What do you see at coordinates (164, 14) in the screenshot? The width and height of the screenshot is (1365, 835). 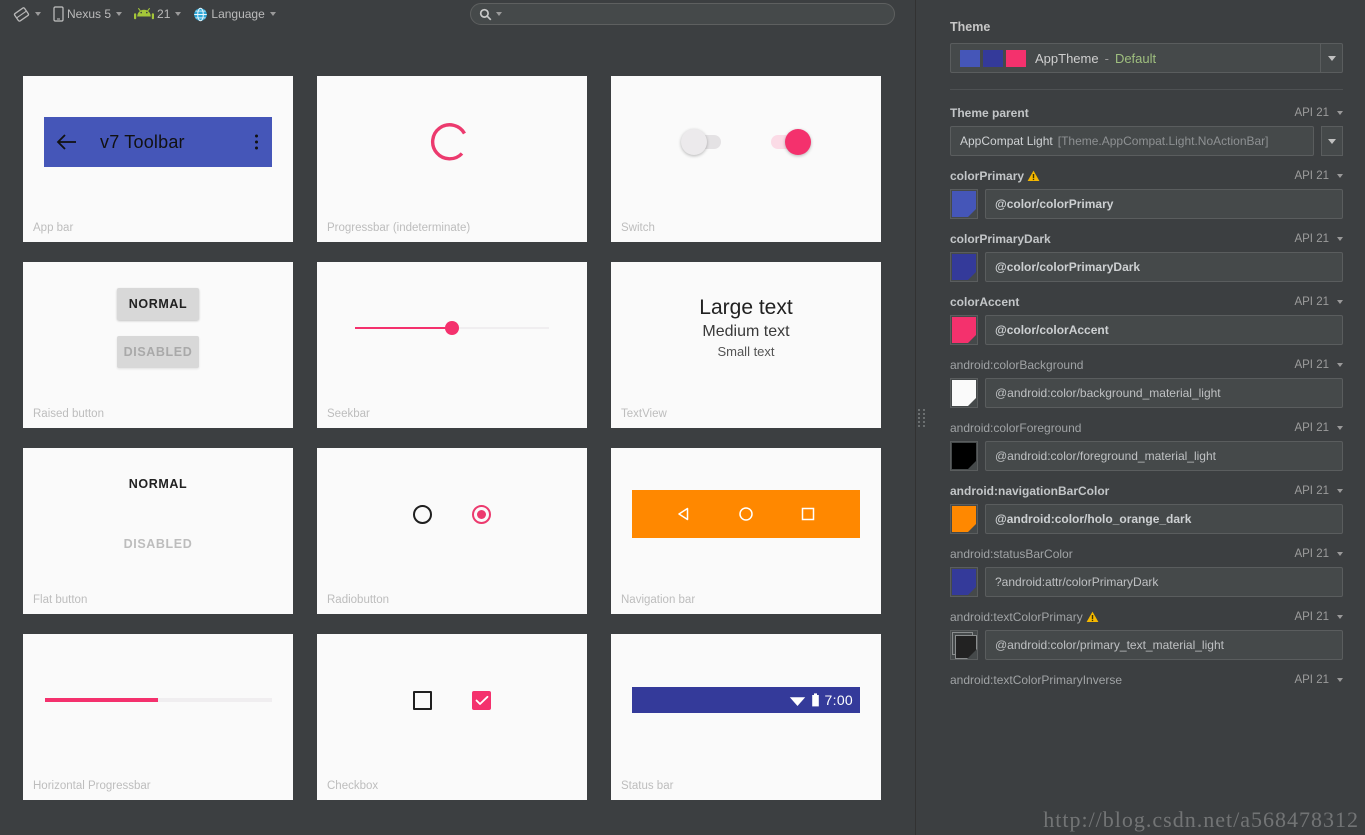 I see `api-level-label: 21` at bounding box center [164, 14].